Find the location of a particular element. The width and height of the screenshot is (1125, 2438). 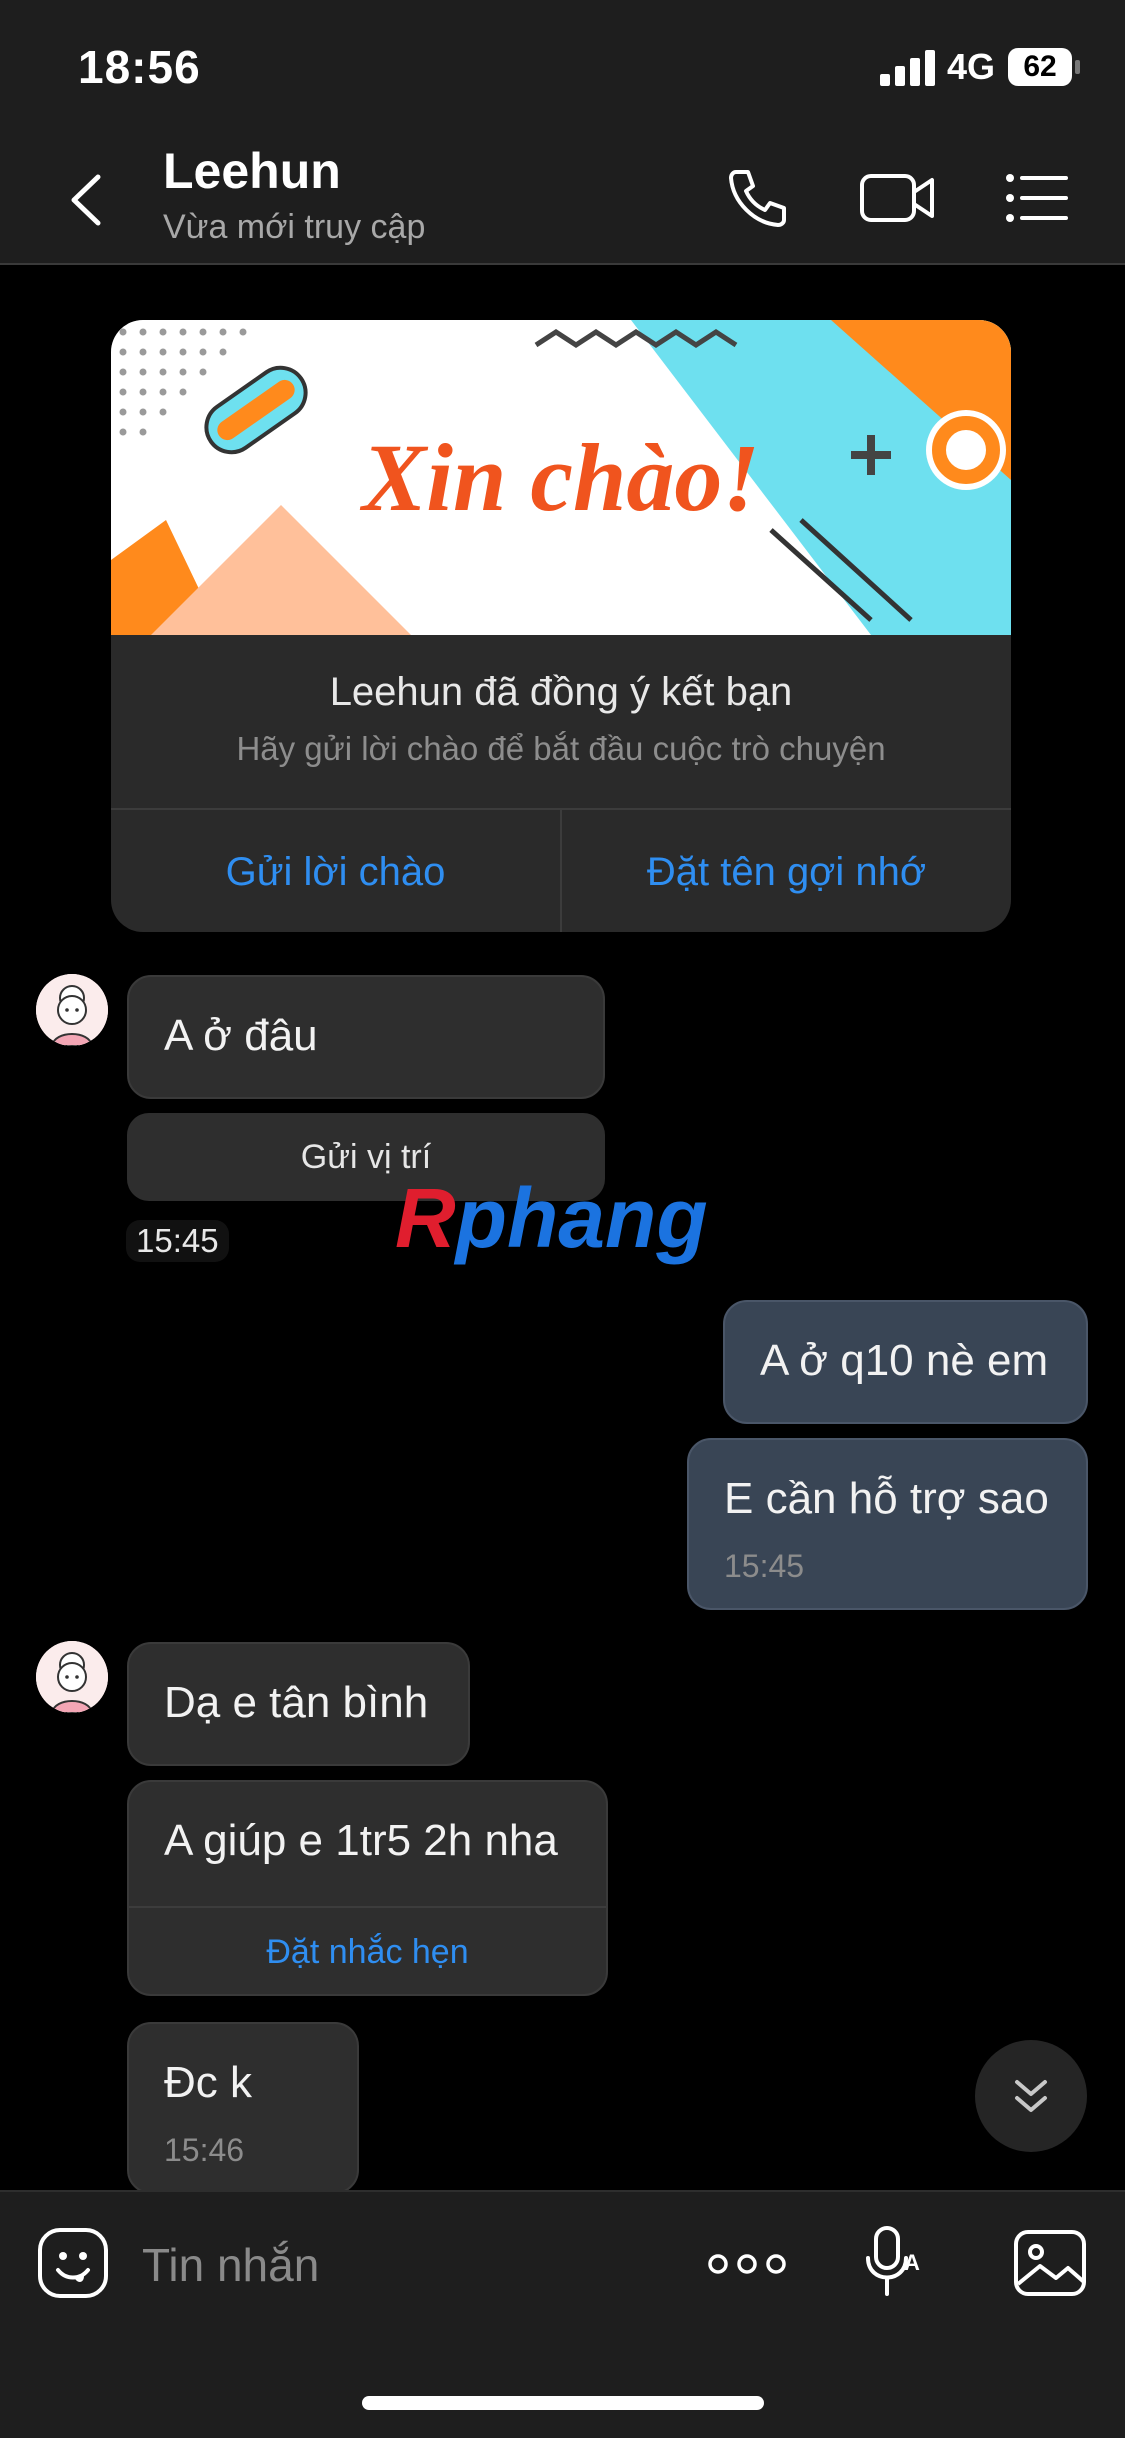

network-label: 4G is located at coordinates (971, 66).